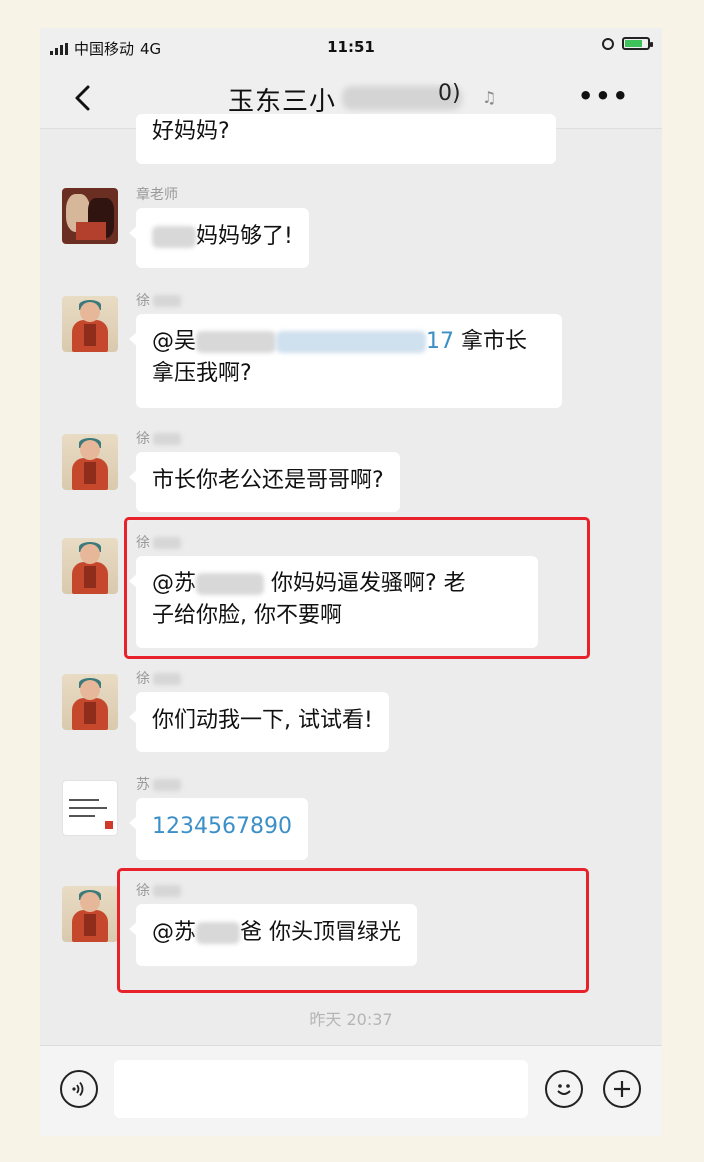 Image resolution: width=704 pixels, height=1162 pixels. What do you see at coordinates (219, 238) in the screenshot?
I see `message-bubble: 妈妈够了!` at bounding box center [219, 238].